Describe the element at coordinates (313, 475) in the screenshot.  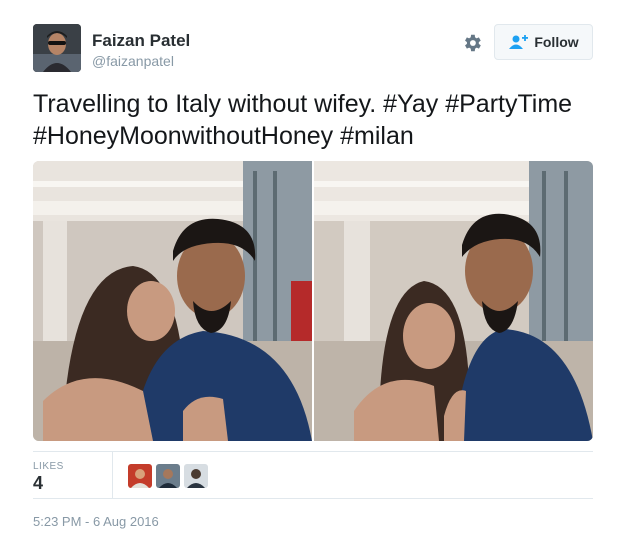
I see `tweet-stats: LIKES 4` at that location.